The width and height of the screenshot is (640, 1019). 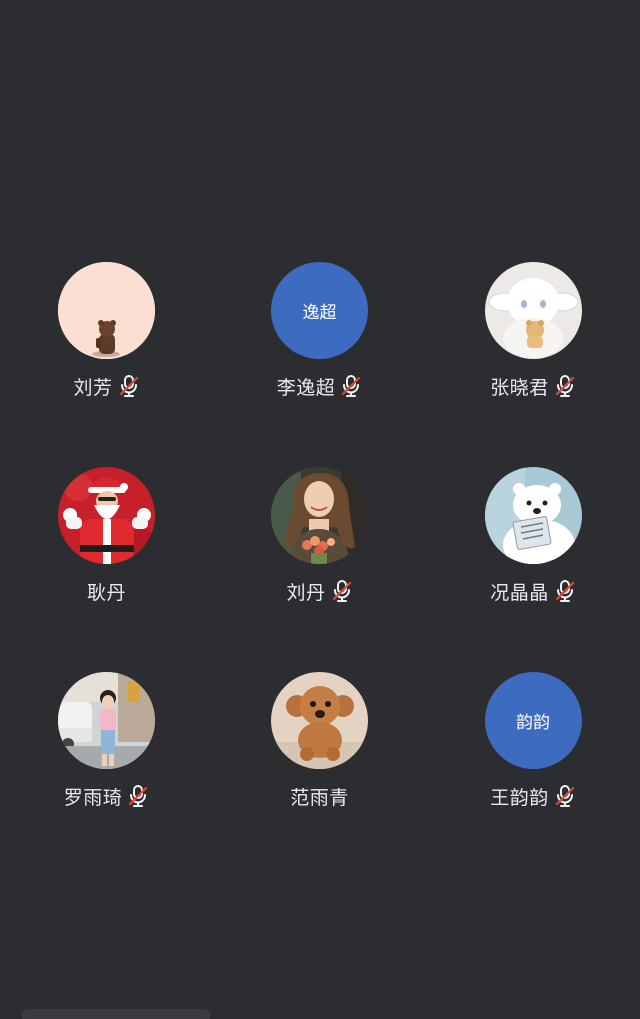 I want to click on poodle-image, so click(x=319, y=720).